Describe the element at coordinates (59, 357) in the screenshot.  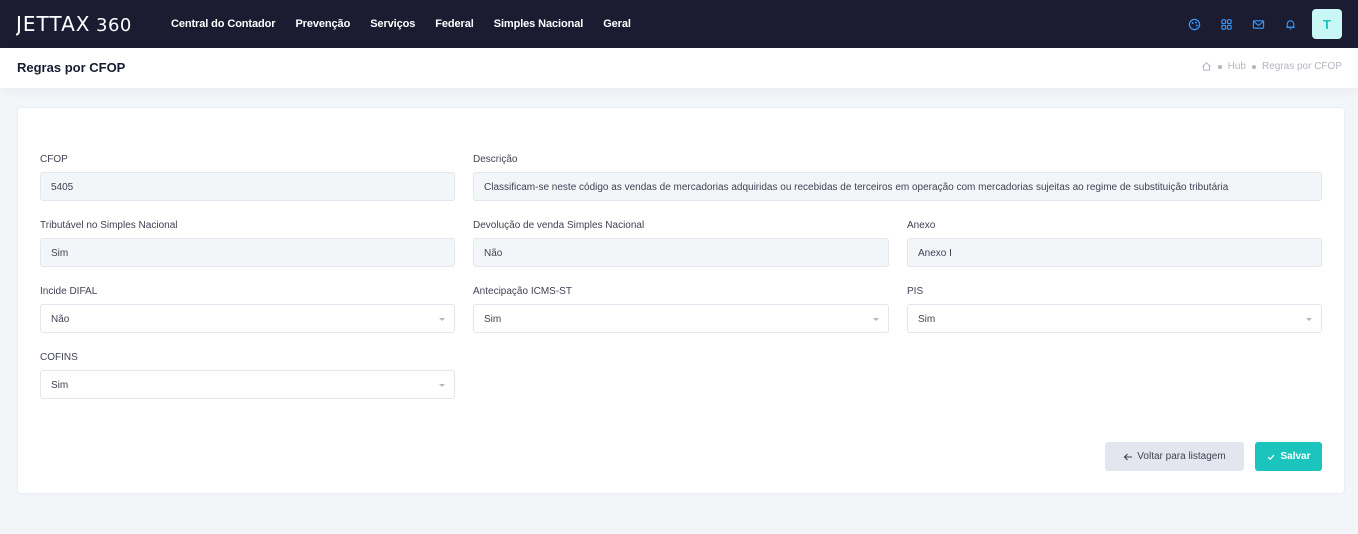
I see `cofins-label: COFINS` at that location.